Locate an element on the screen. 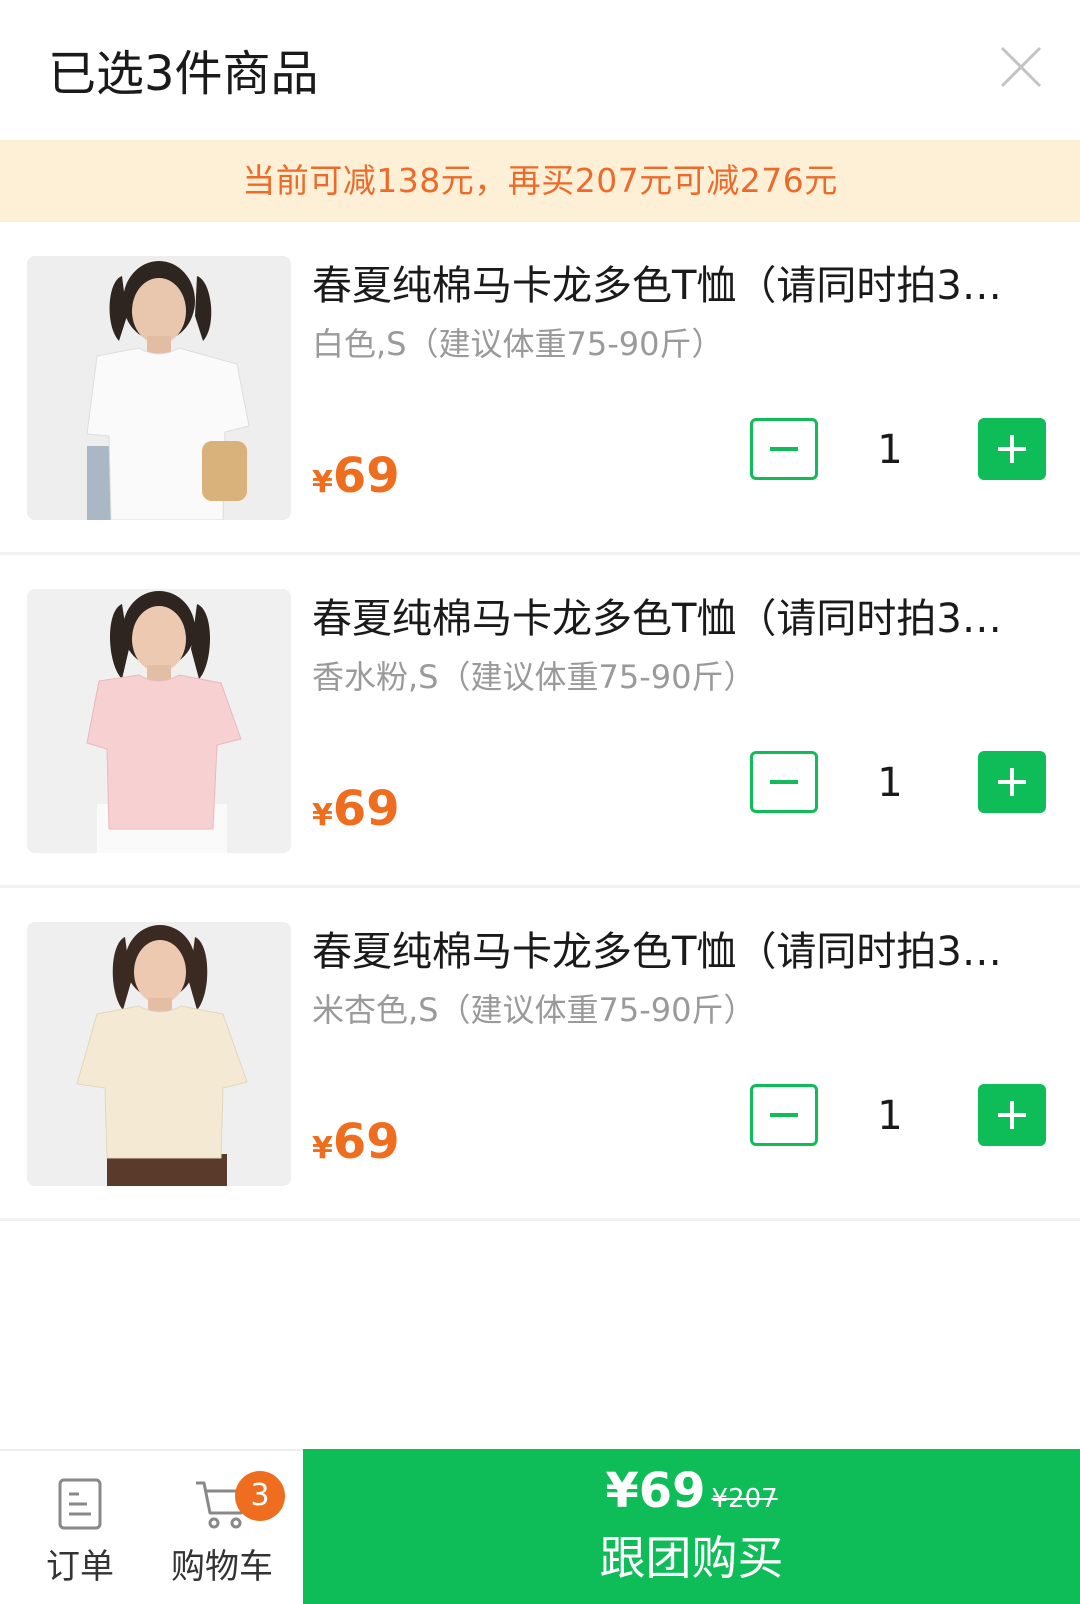 The height and width of the screenshot is (1604, 1080). discount-banner-text: 当前可减138元，再买207元可减276元 is located at coordinates (540, 180).